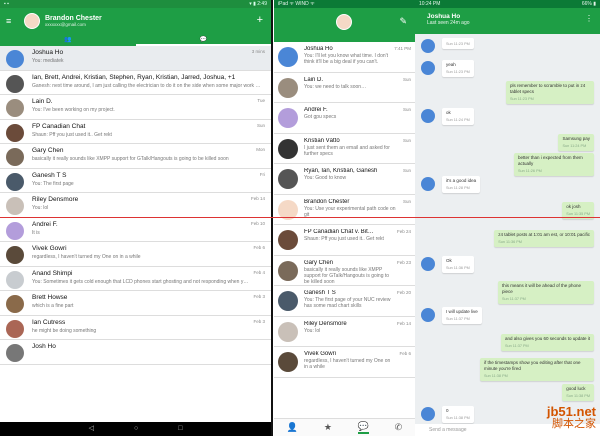  I want to click on outgoing-message: Samsung pay Sun 11:24 PM, so click(576, 142).